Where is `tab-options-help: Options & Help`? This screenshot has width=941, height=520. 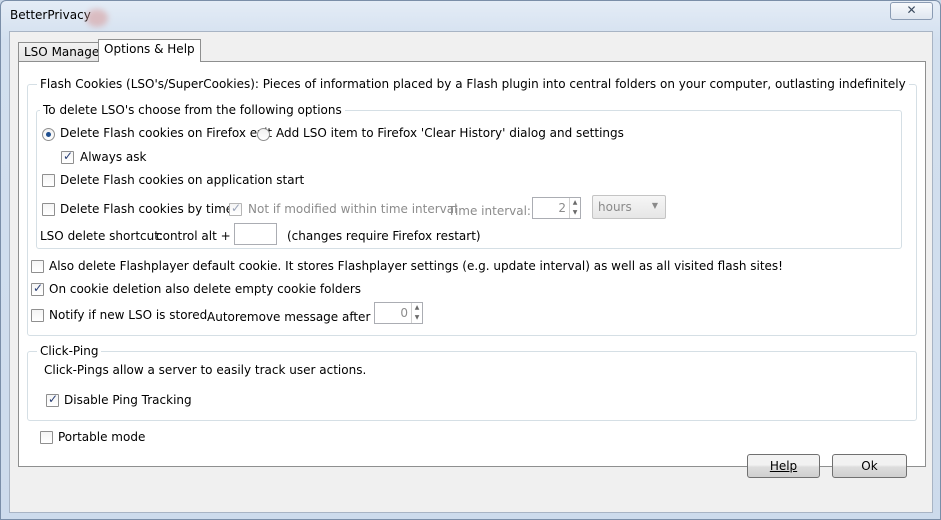
tab-options-help: Options & Help is located at coordinates (149, 50).